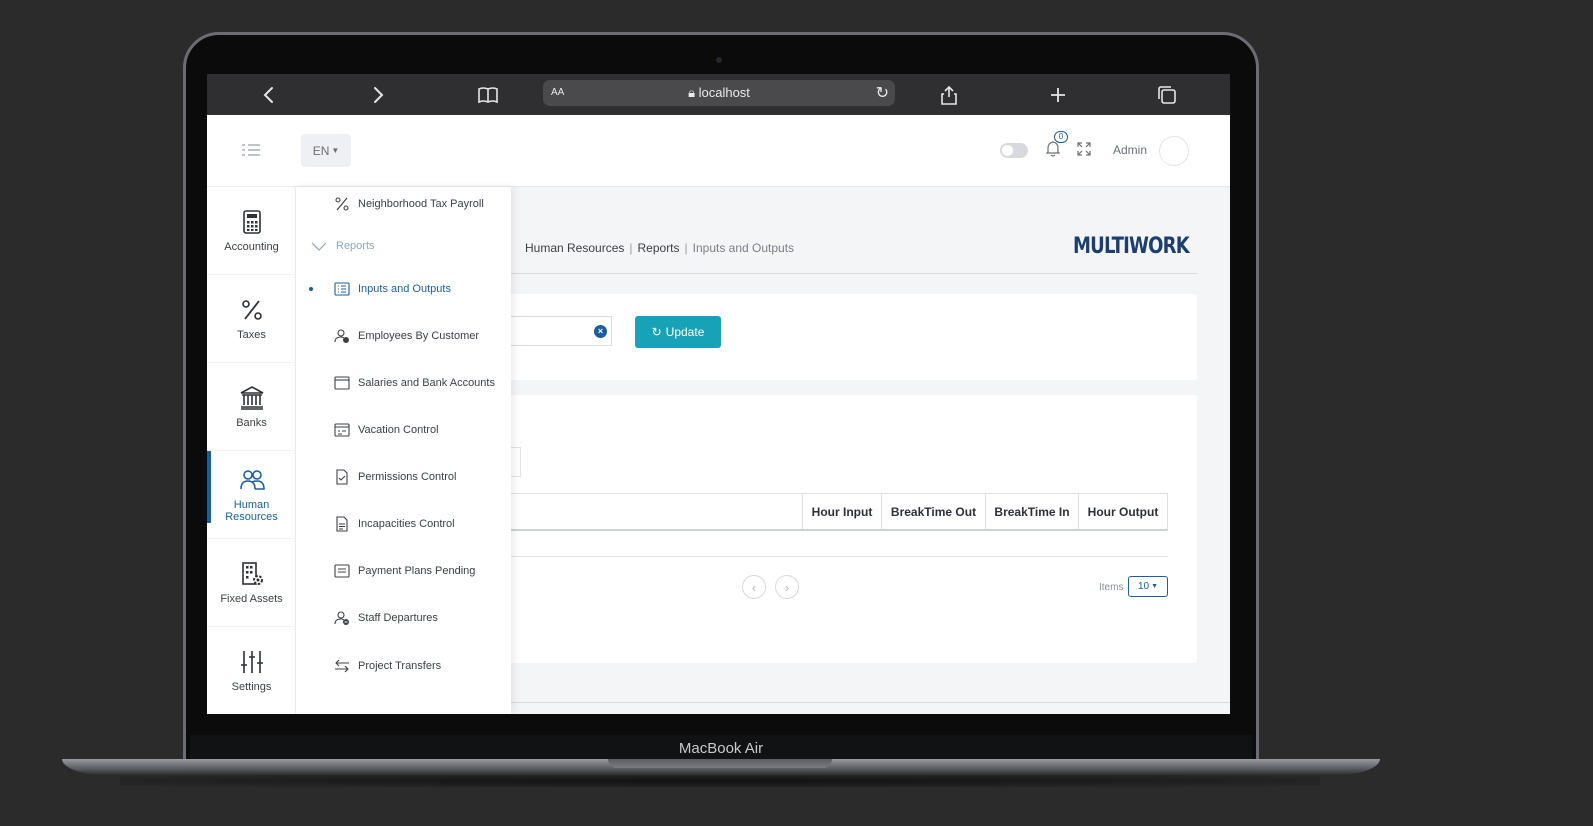  Describe the element at coordinates (403, 477) in the screenshot. I see `submenu-item-permissions-control: Permissions Control` at that location.